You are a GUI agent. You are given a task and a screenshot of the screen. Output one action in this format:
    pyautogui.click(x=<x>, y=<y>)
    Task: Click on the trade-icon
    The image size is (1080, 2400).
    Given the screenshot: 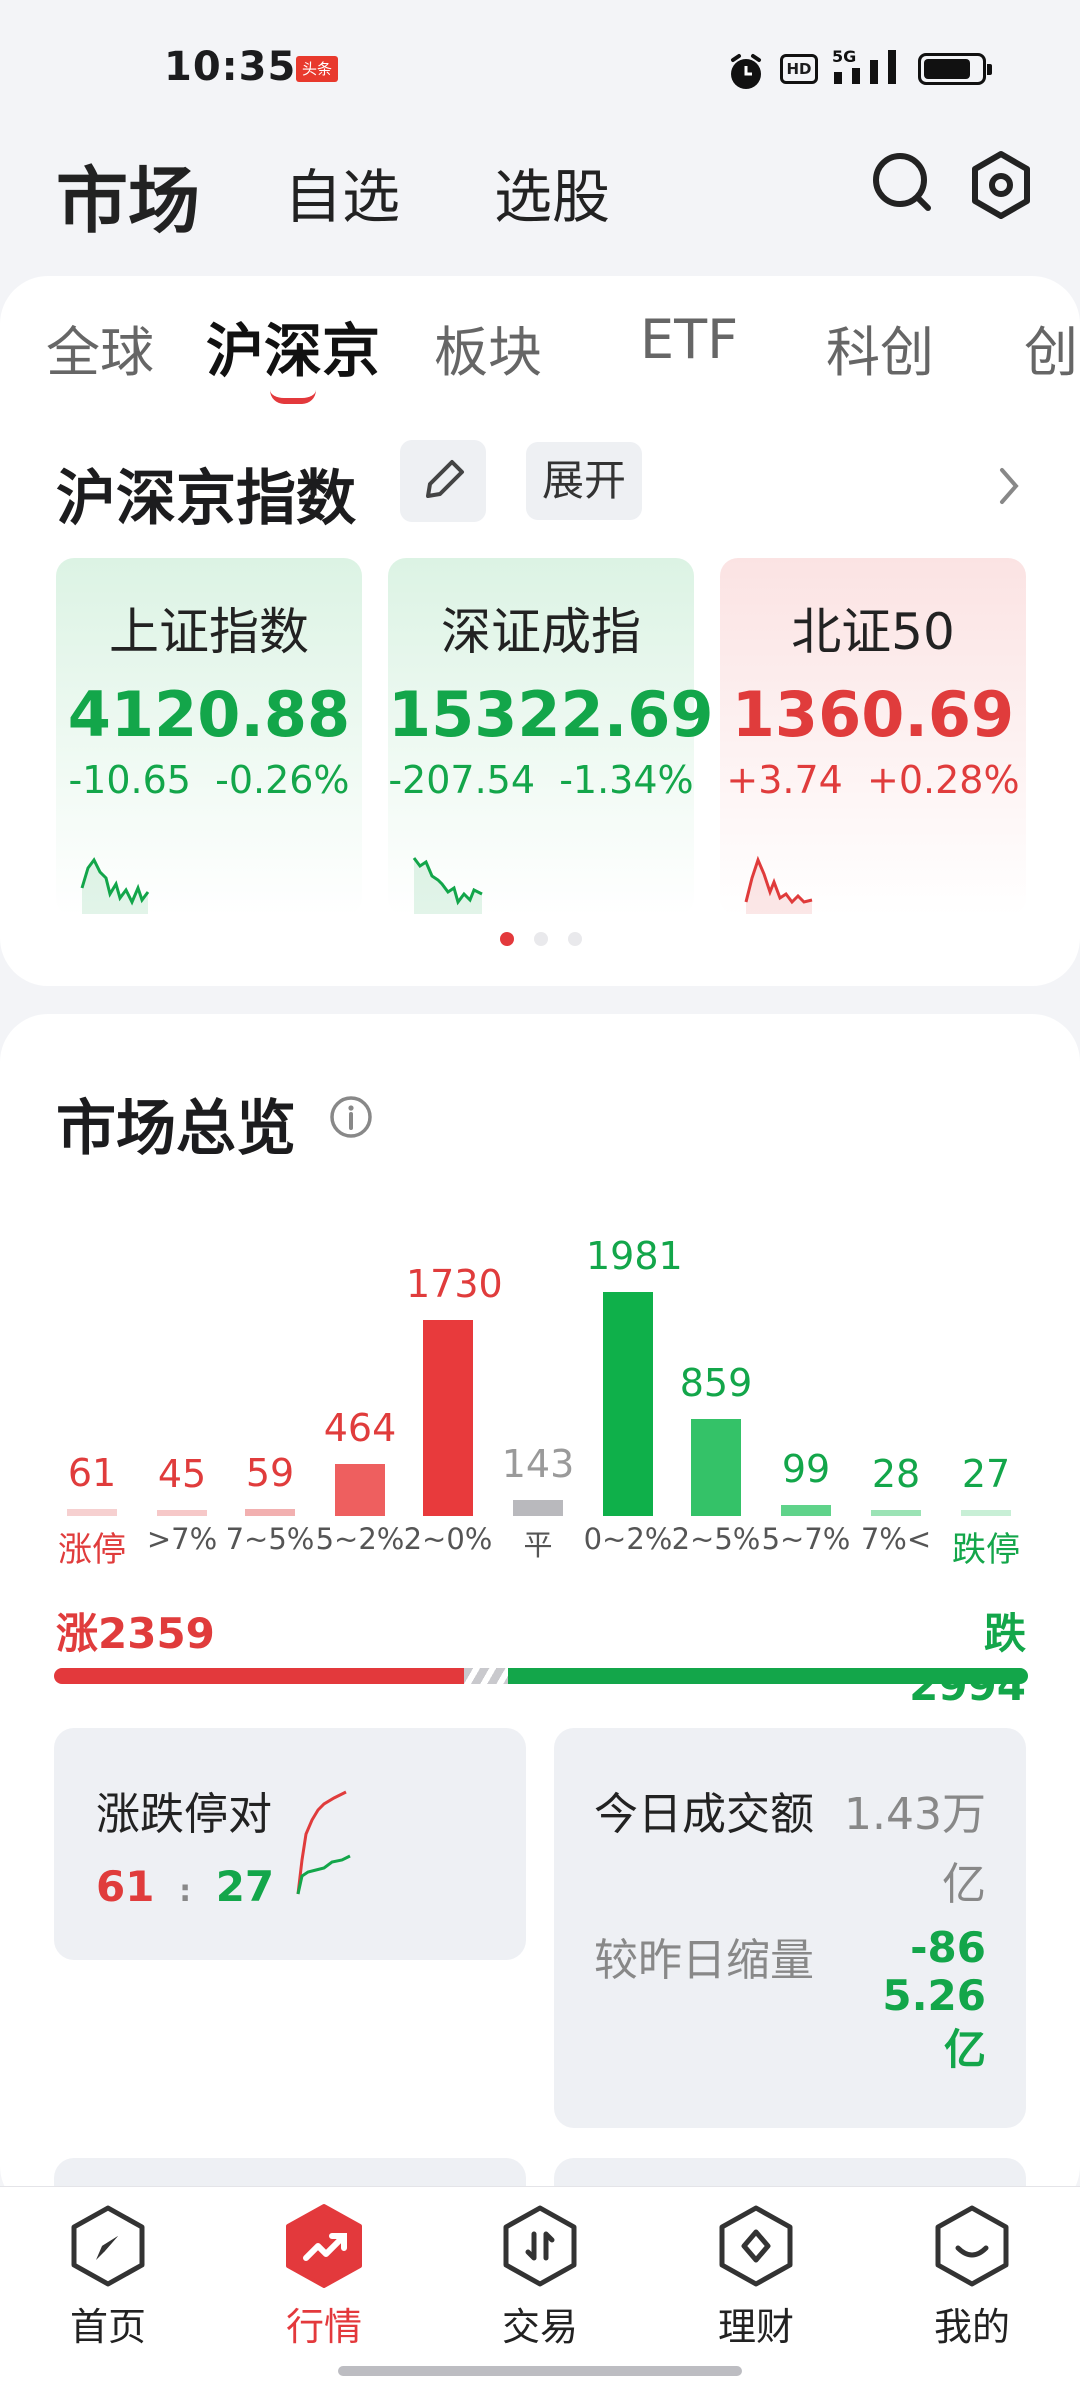 What is the action you would take?
    pyautogui.click(x=540, y=2246)
    